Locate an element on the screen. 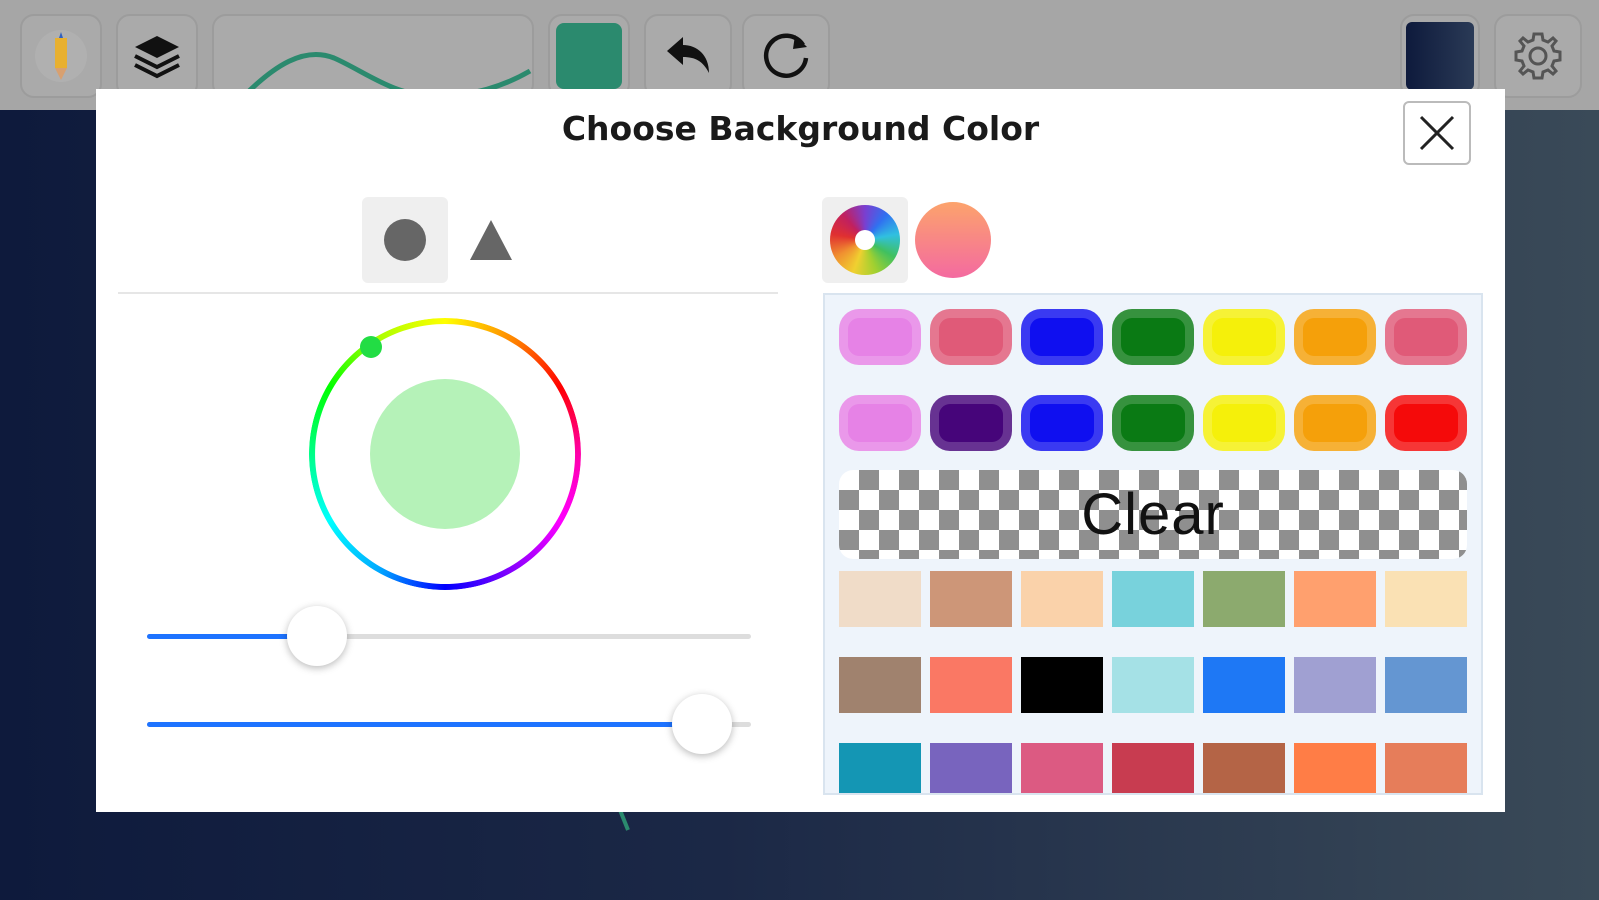  close-button is located at coordinates (1437, 133).